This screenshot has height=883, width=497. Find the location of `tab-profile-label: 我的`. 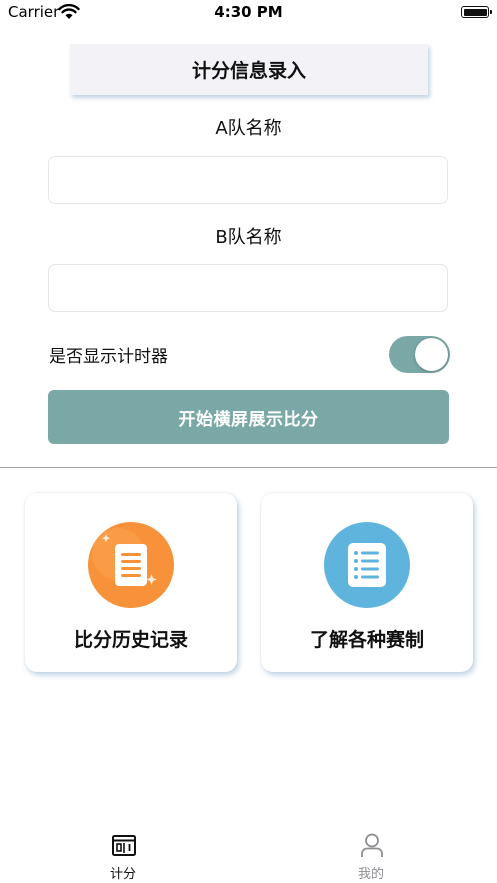

tab-profile-label: 我的 is located at coordinates (370, 874).